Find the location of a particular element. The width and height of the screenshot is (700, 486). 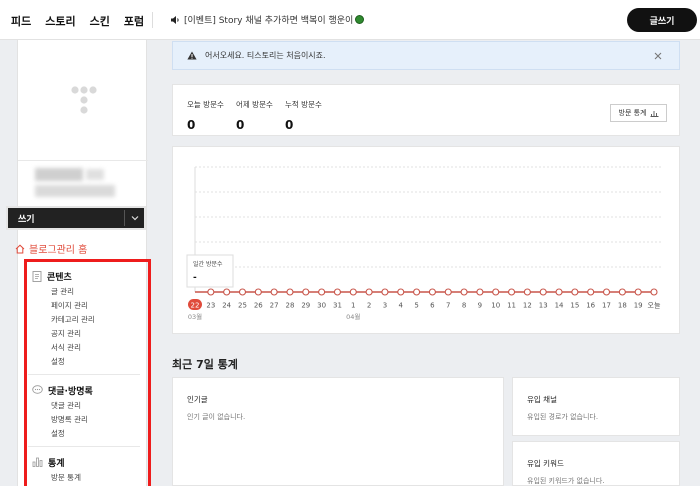

chart-x-tick-label: 16 is located at coordinates (590, 306).